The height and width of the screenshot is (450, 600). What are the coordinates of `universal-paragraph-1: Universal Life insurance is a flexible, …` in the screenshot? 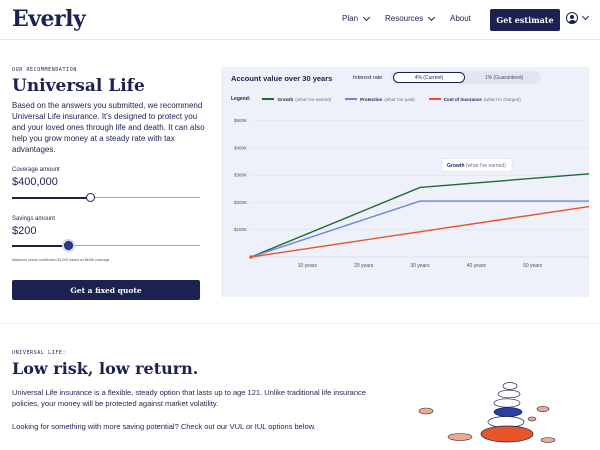 It's located at (189, 398).